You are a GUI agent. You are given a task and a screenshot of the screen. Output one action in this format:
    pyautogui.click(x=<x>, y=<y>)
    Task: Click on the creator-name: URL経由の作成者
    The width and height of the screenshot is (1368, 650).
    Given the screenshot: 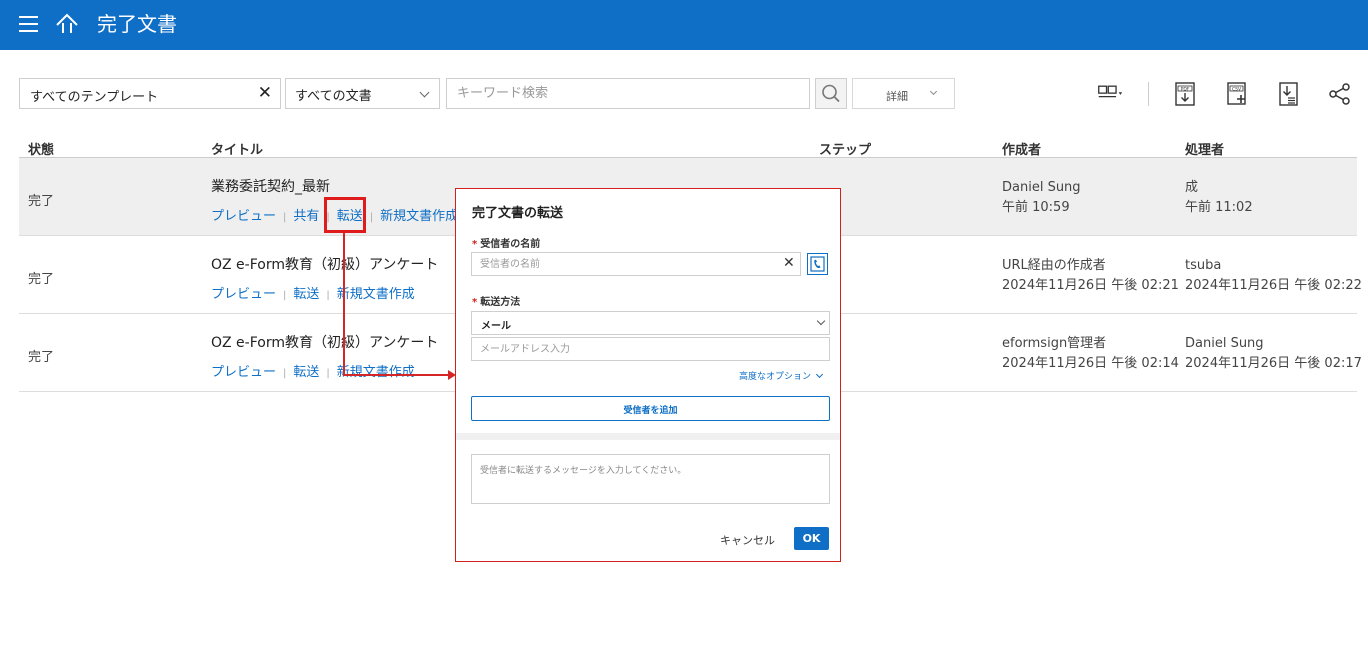 What is the action you would take?
    pyautogui.click(x=1054, y=265)
    